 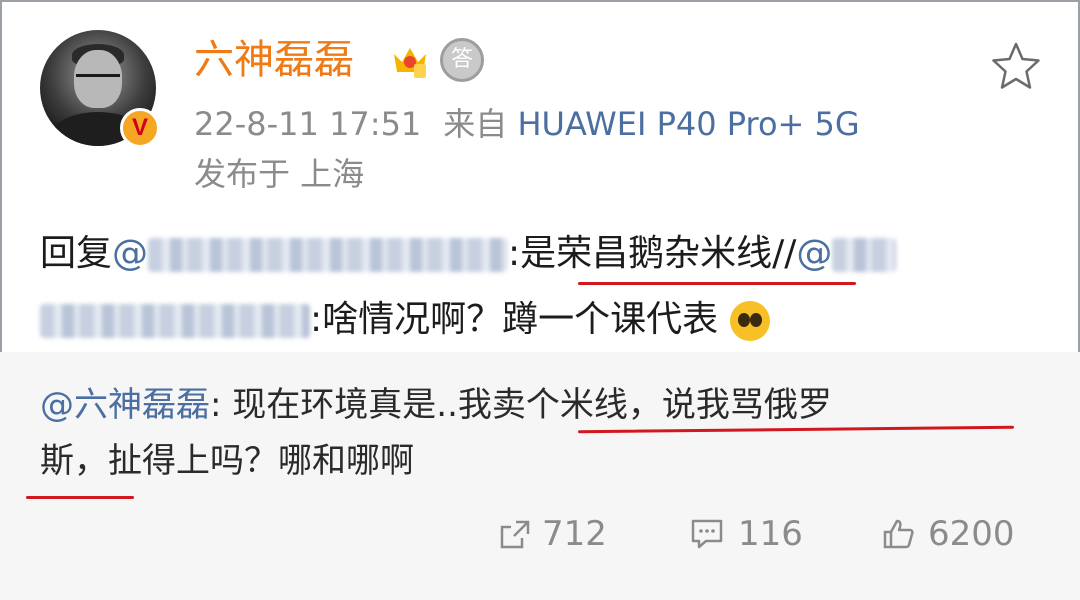 I want to click on quoted-line-1: @六神磊磊: 现在环境真是..我卖个米线，说我骂俄罗, so click(x=436, y=405).